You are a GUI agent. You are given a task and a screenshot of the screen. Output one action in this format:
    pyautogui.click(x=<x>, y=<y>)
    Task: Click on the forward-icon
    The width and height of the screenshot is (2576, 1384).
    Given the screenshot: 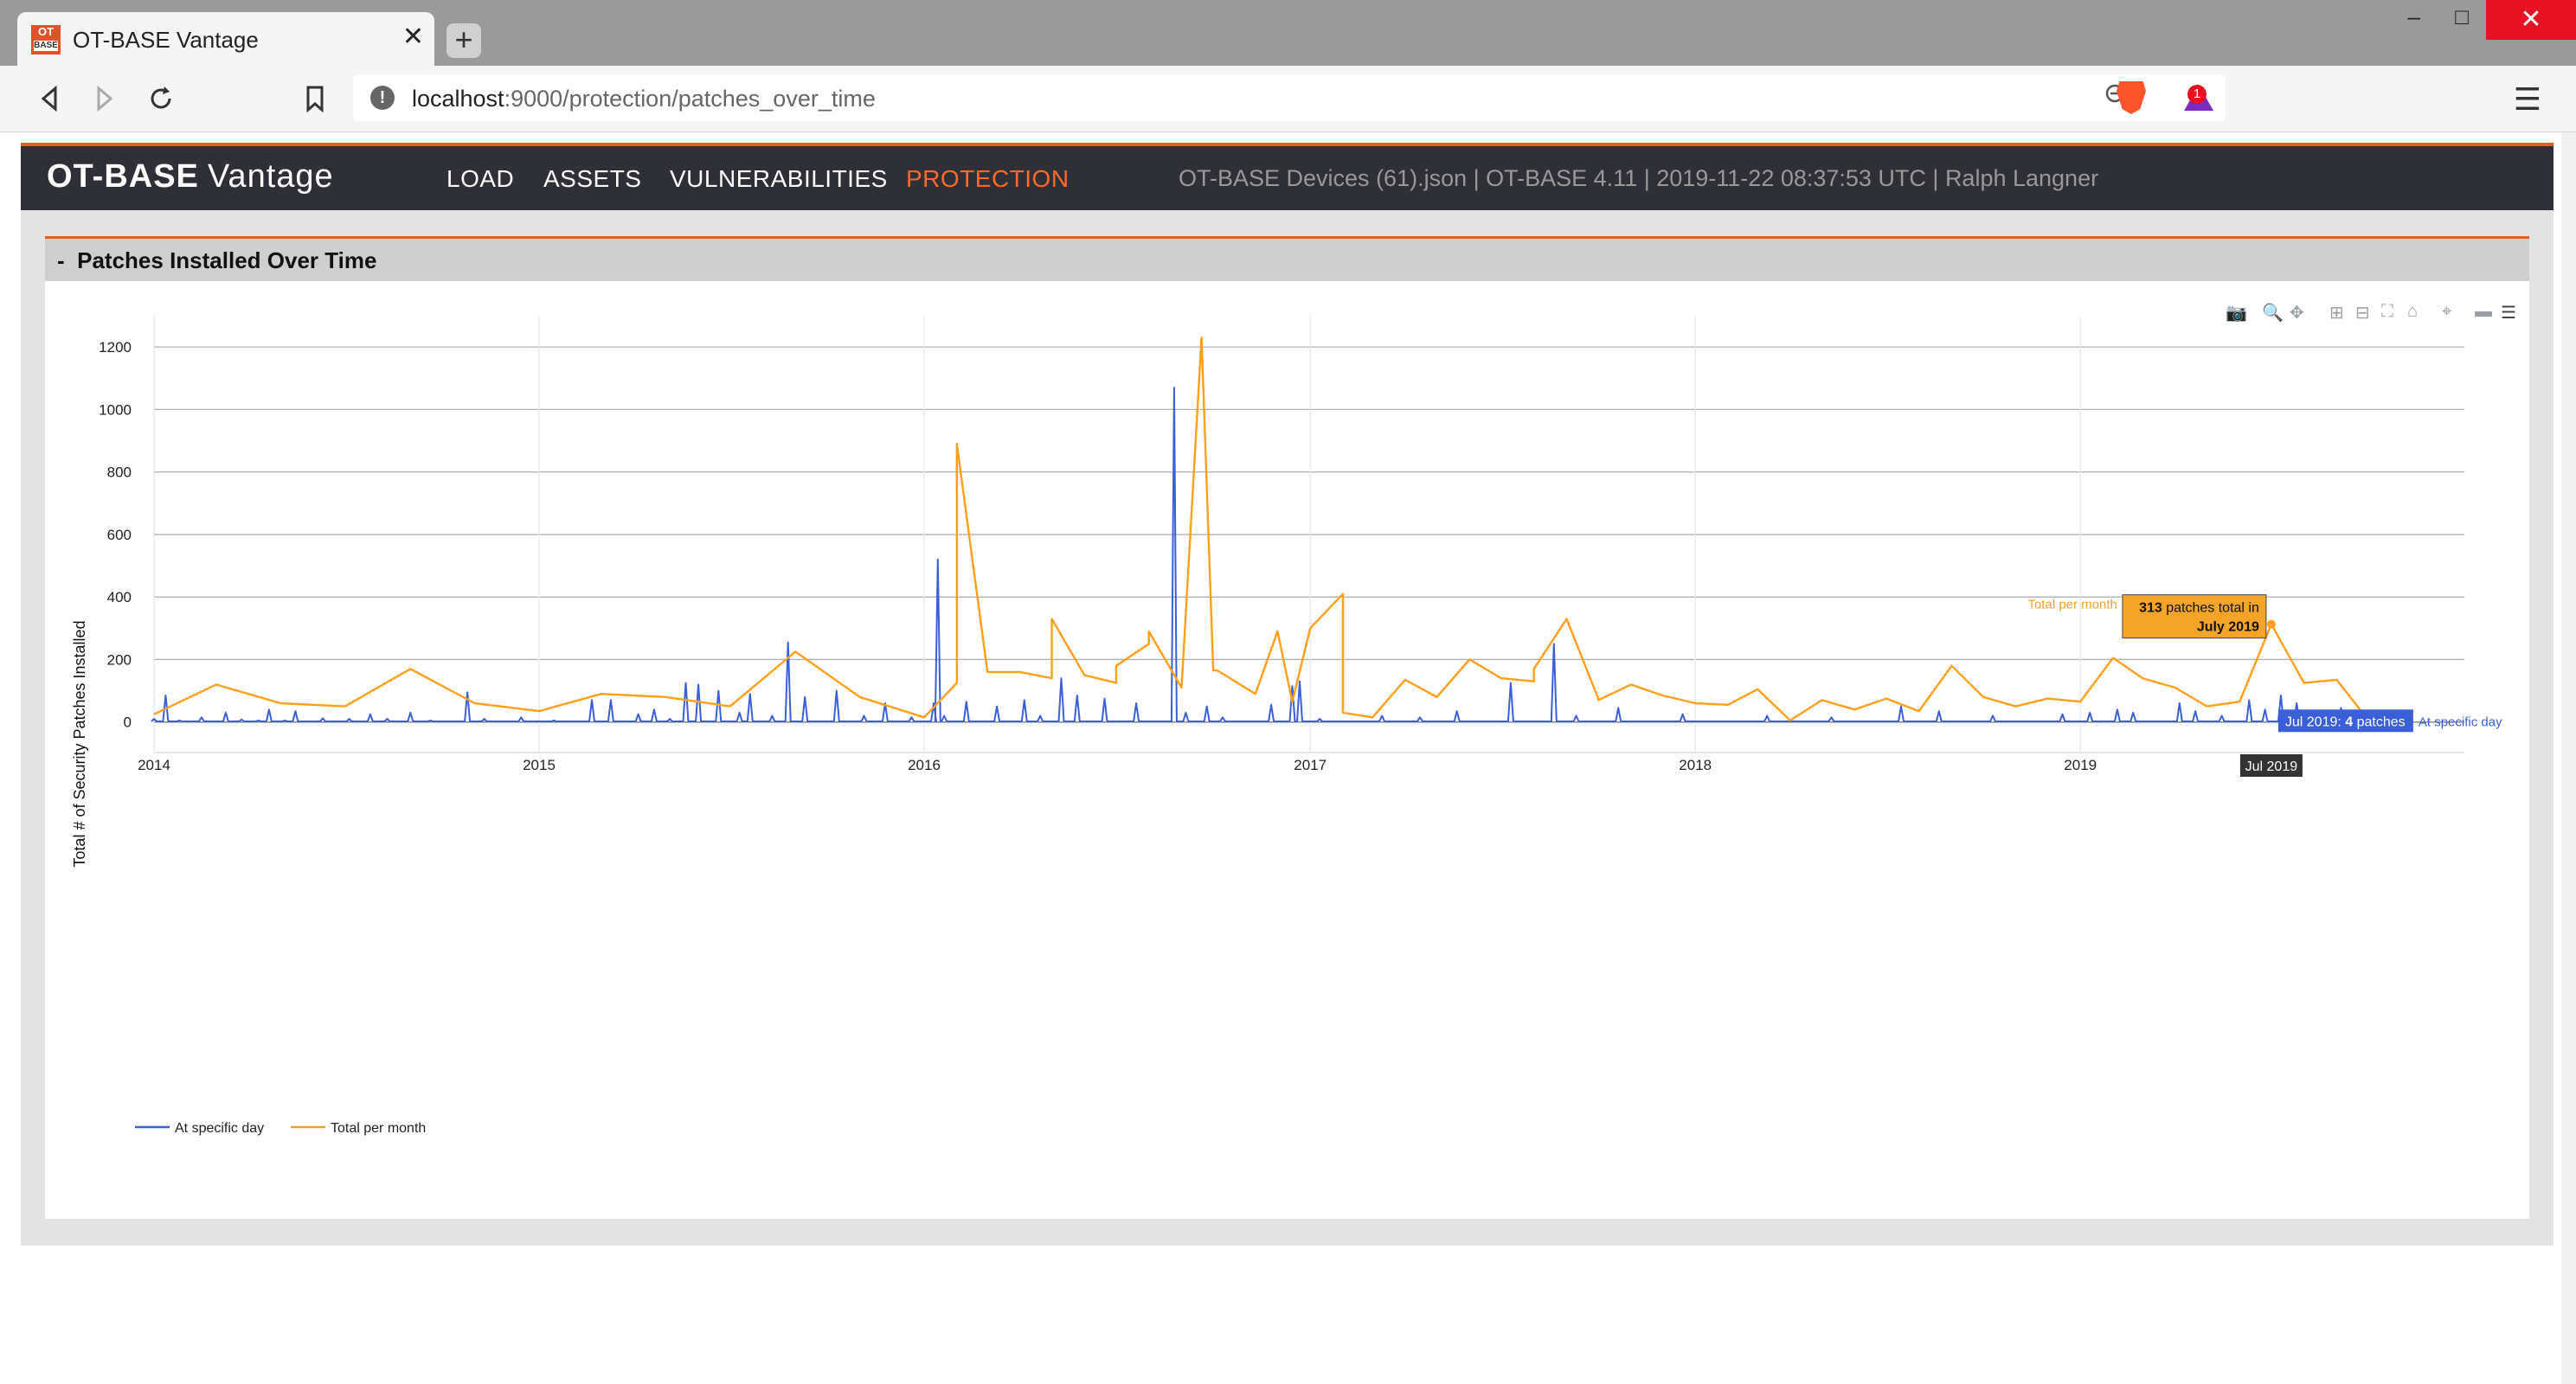 What is the action you would take?
    pyautogui.click(x=105, y=98)
    